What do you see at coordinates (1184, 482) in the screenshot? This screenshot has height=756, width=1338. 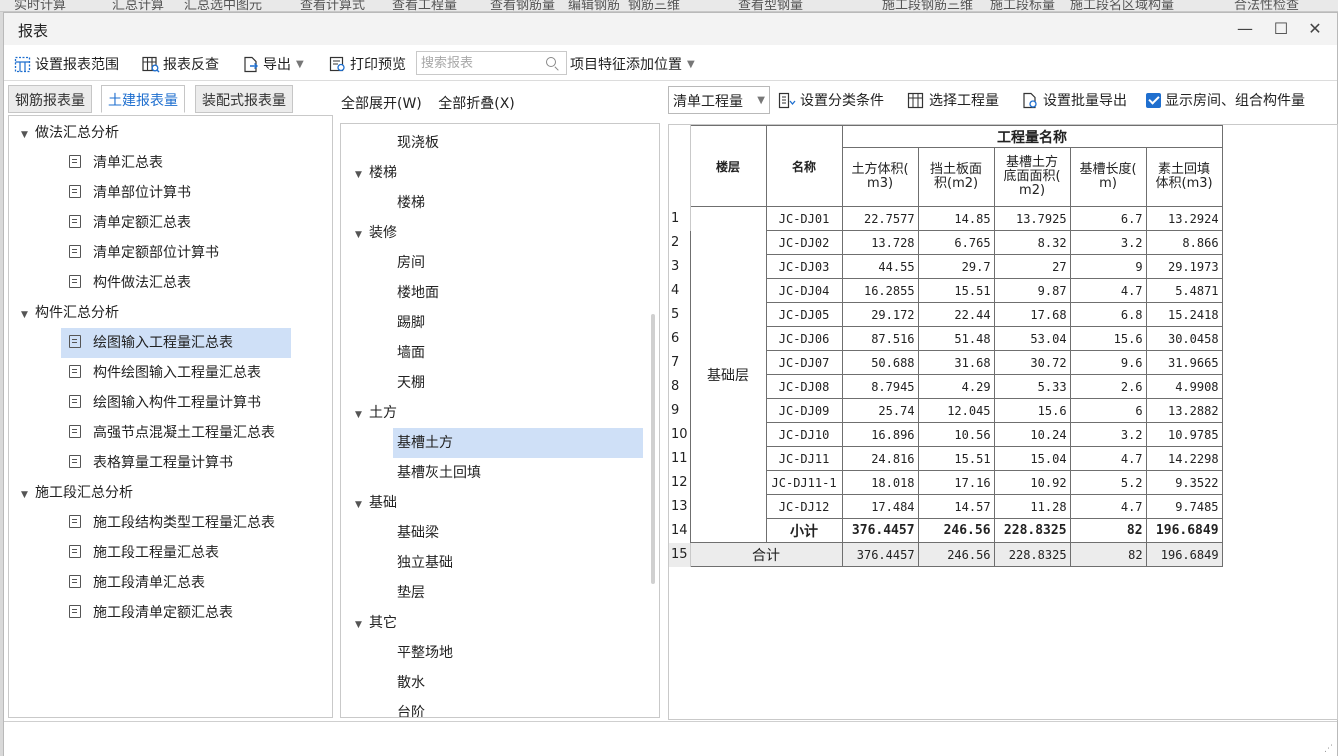 I see `value-cell: 9.3522` at bounding box center [1184, 482].